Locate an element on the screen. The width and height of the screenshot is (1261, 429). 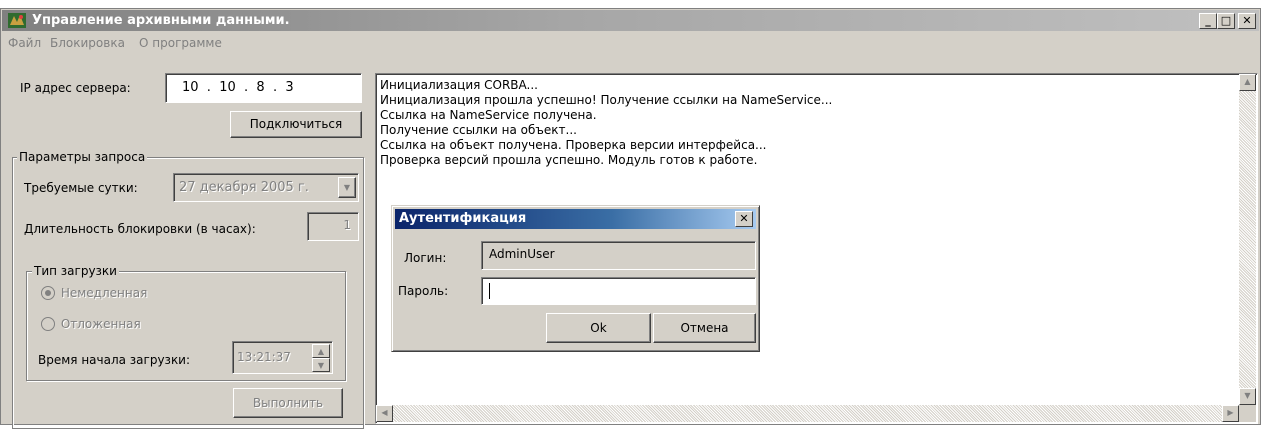
menu-file: Файл is located at coordinates (24, 43).